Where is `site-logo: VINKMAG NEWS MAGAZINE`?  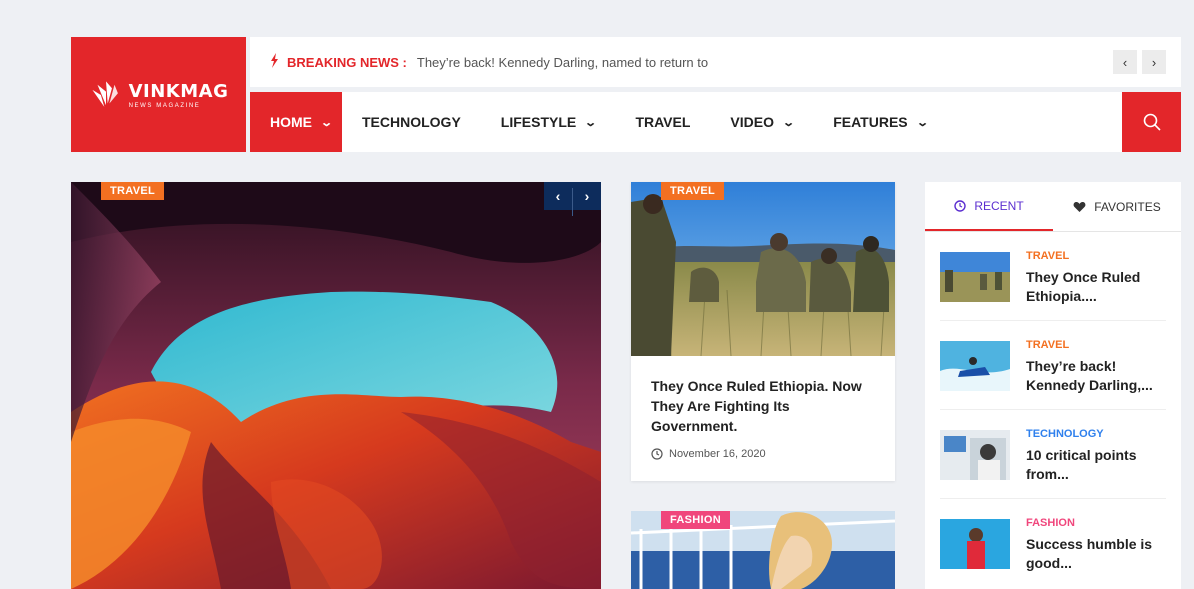
site-logo: VINKMAG NEWS MAGAZINE is located at coordinates (158, 94).